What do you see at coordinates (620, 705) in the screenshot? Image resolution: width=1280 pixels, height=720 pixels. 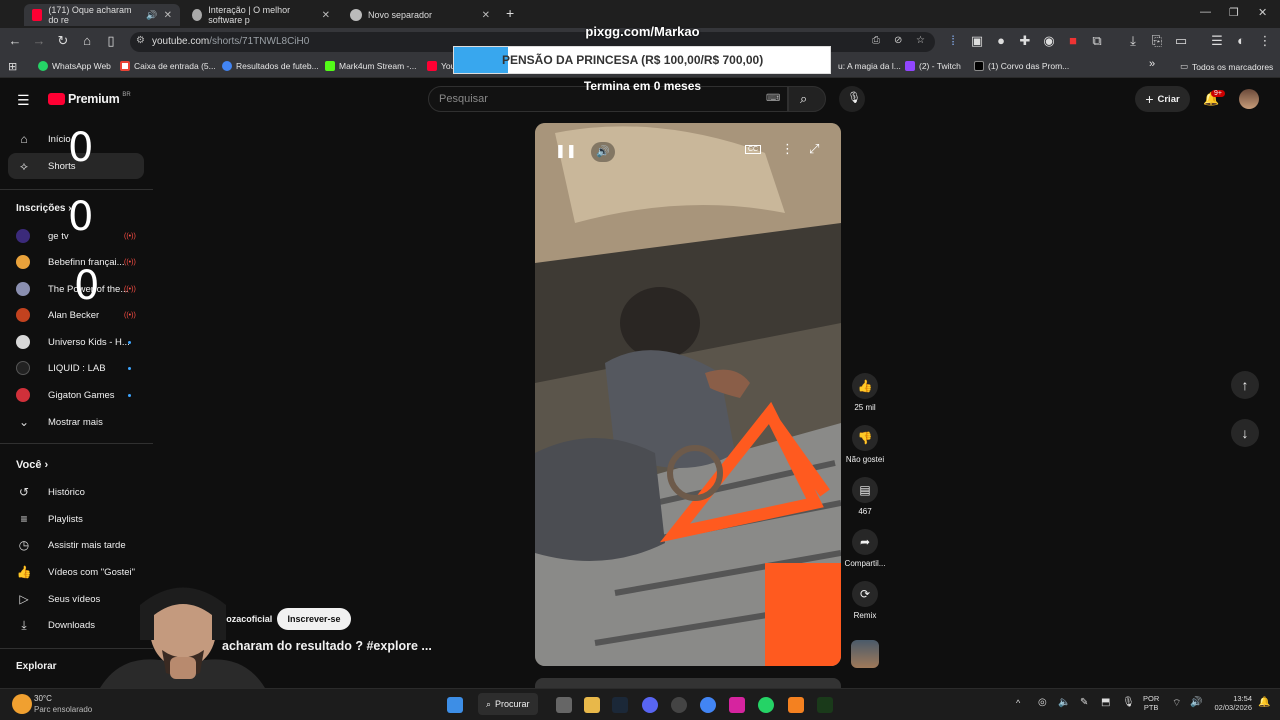 I see `steam-icon` at bounding box center [620, 705].